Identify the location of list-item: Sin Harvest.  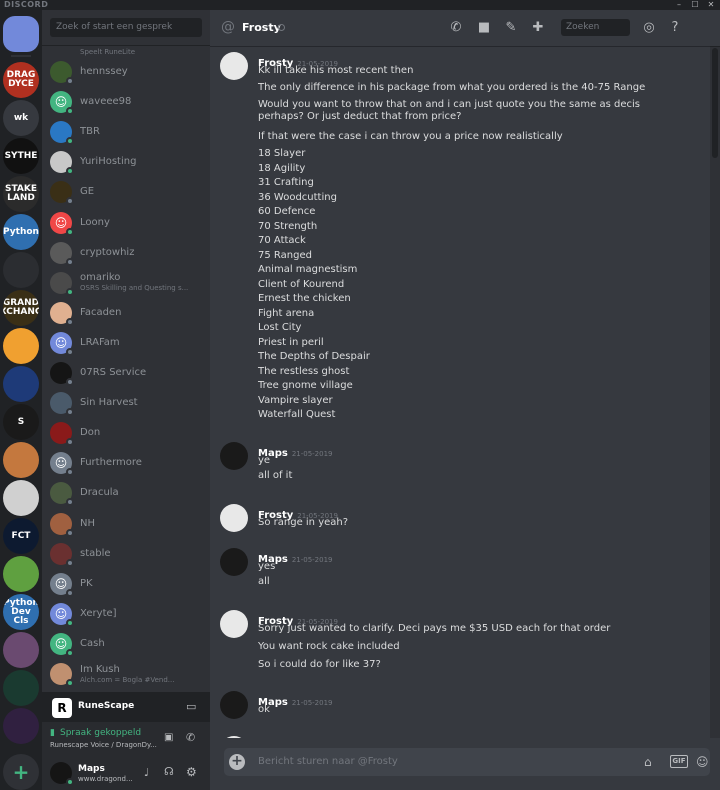
(126, 403).